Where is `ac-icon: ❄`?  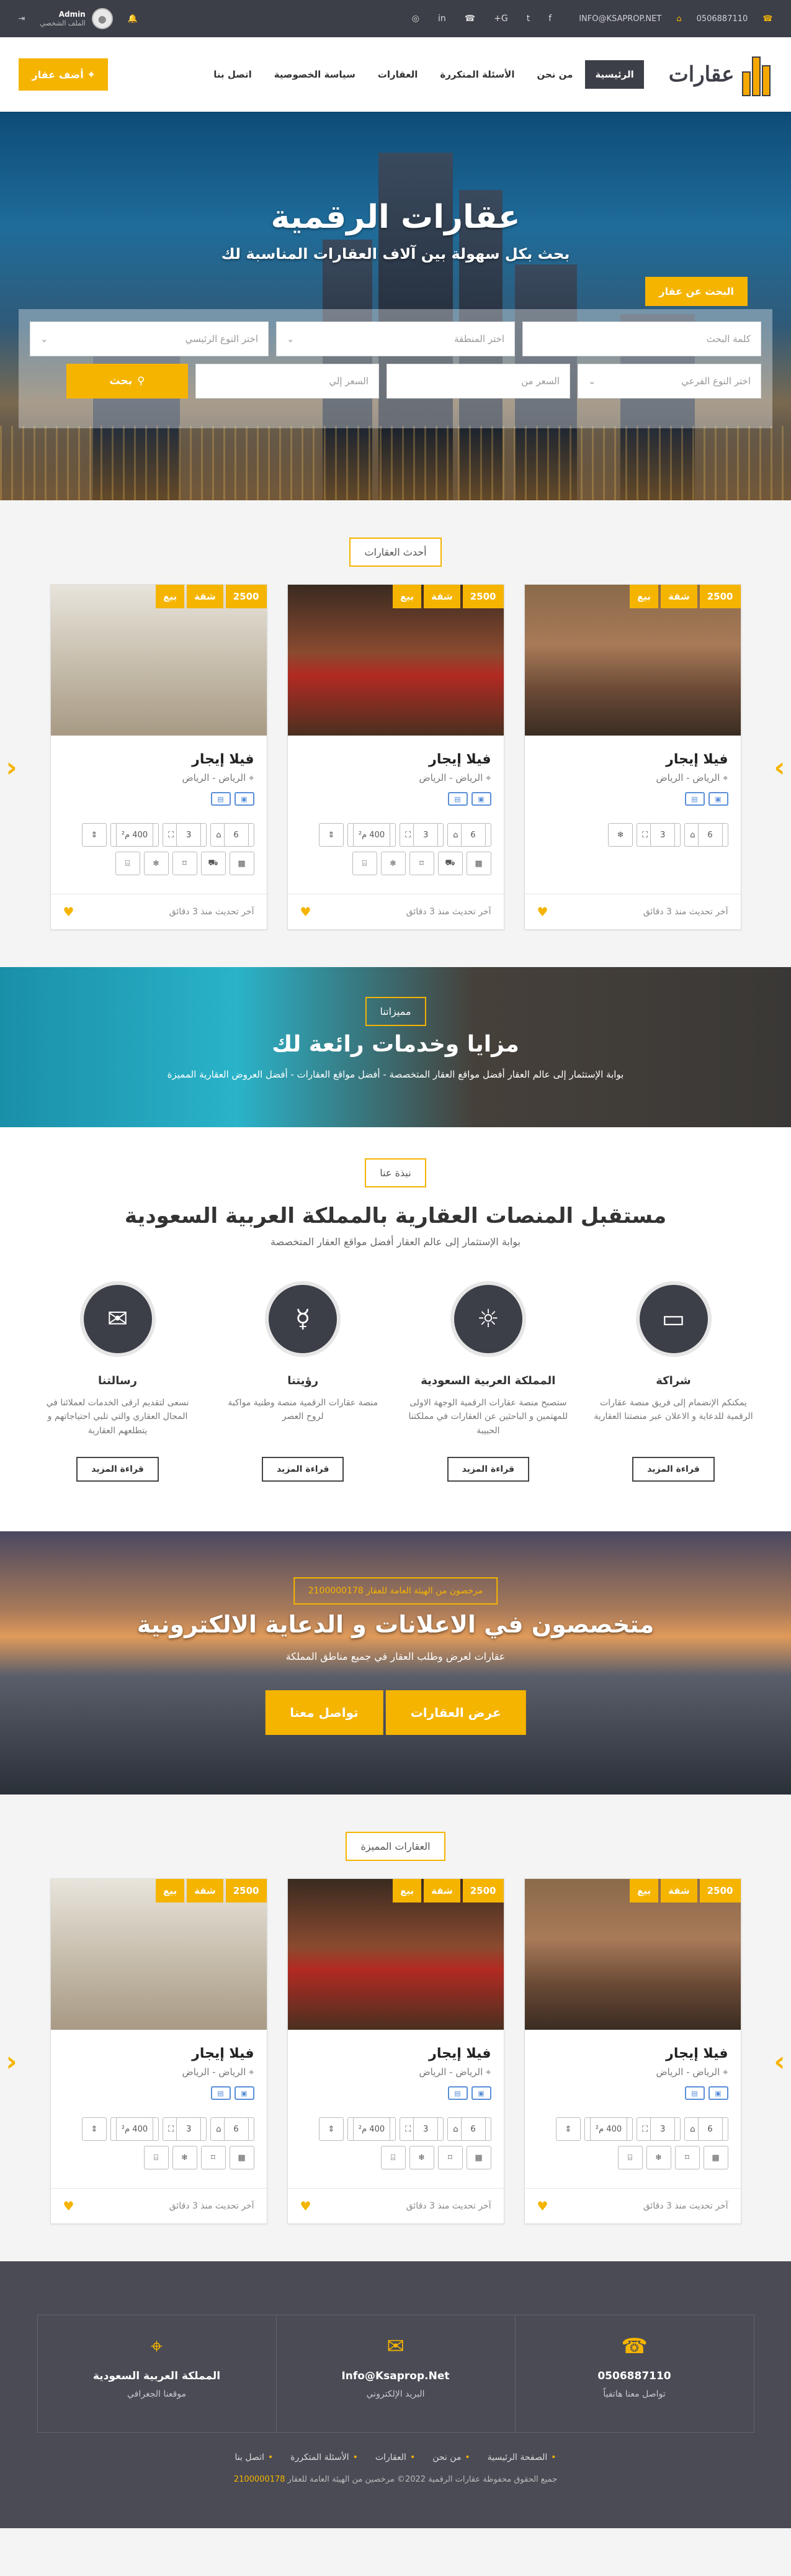 ac-icon: ❄ is located at coordinates (393, 863).